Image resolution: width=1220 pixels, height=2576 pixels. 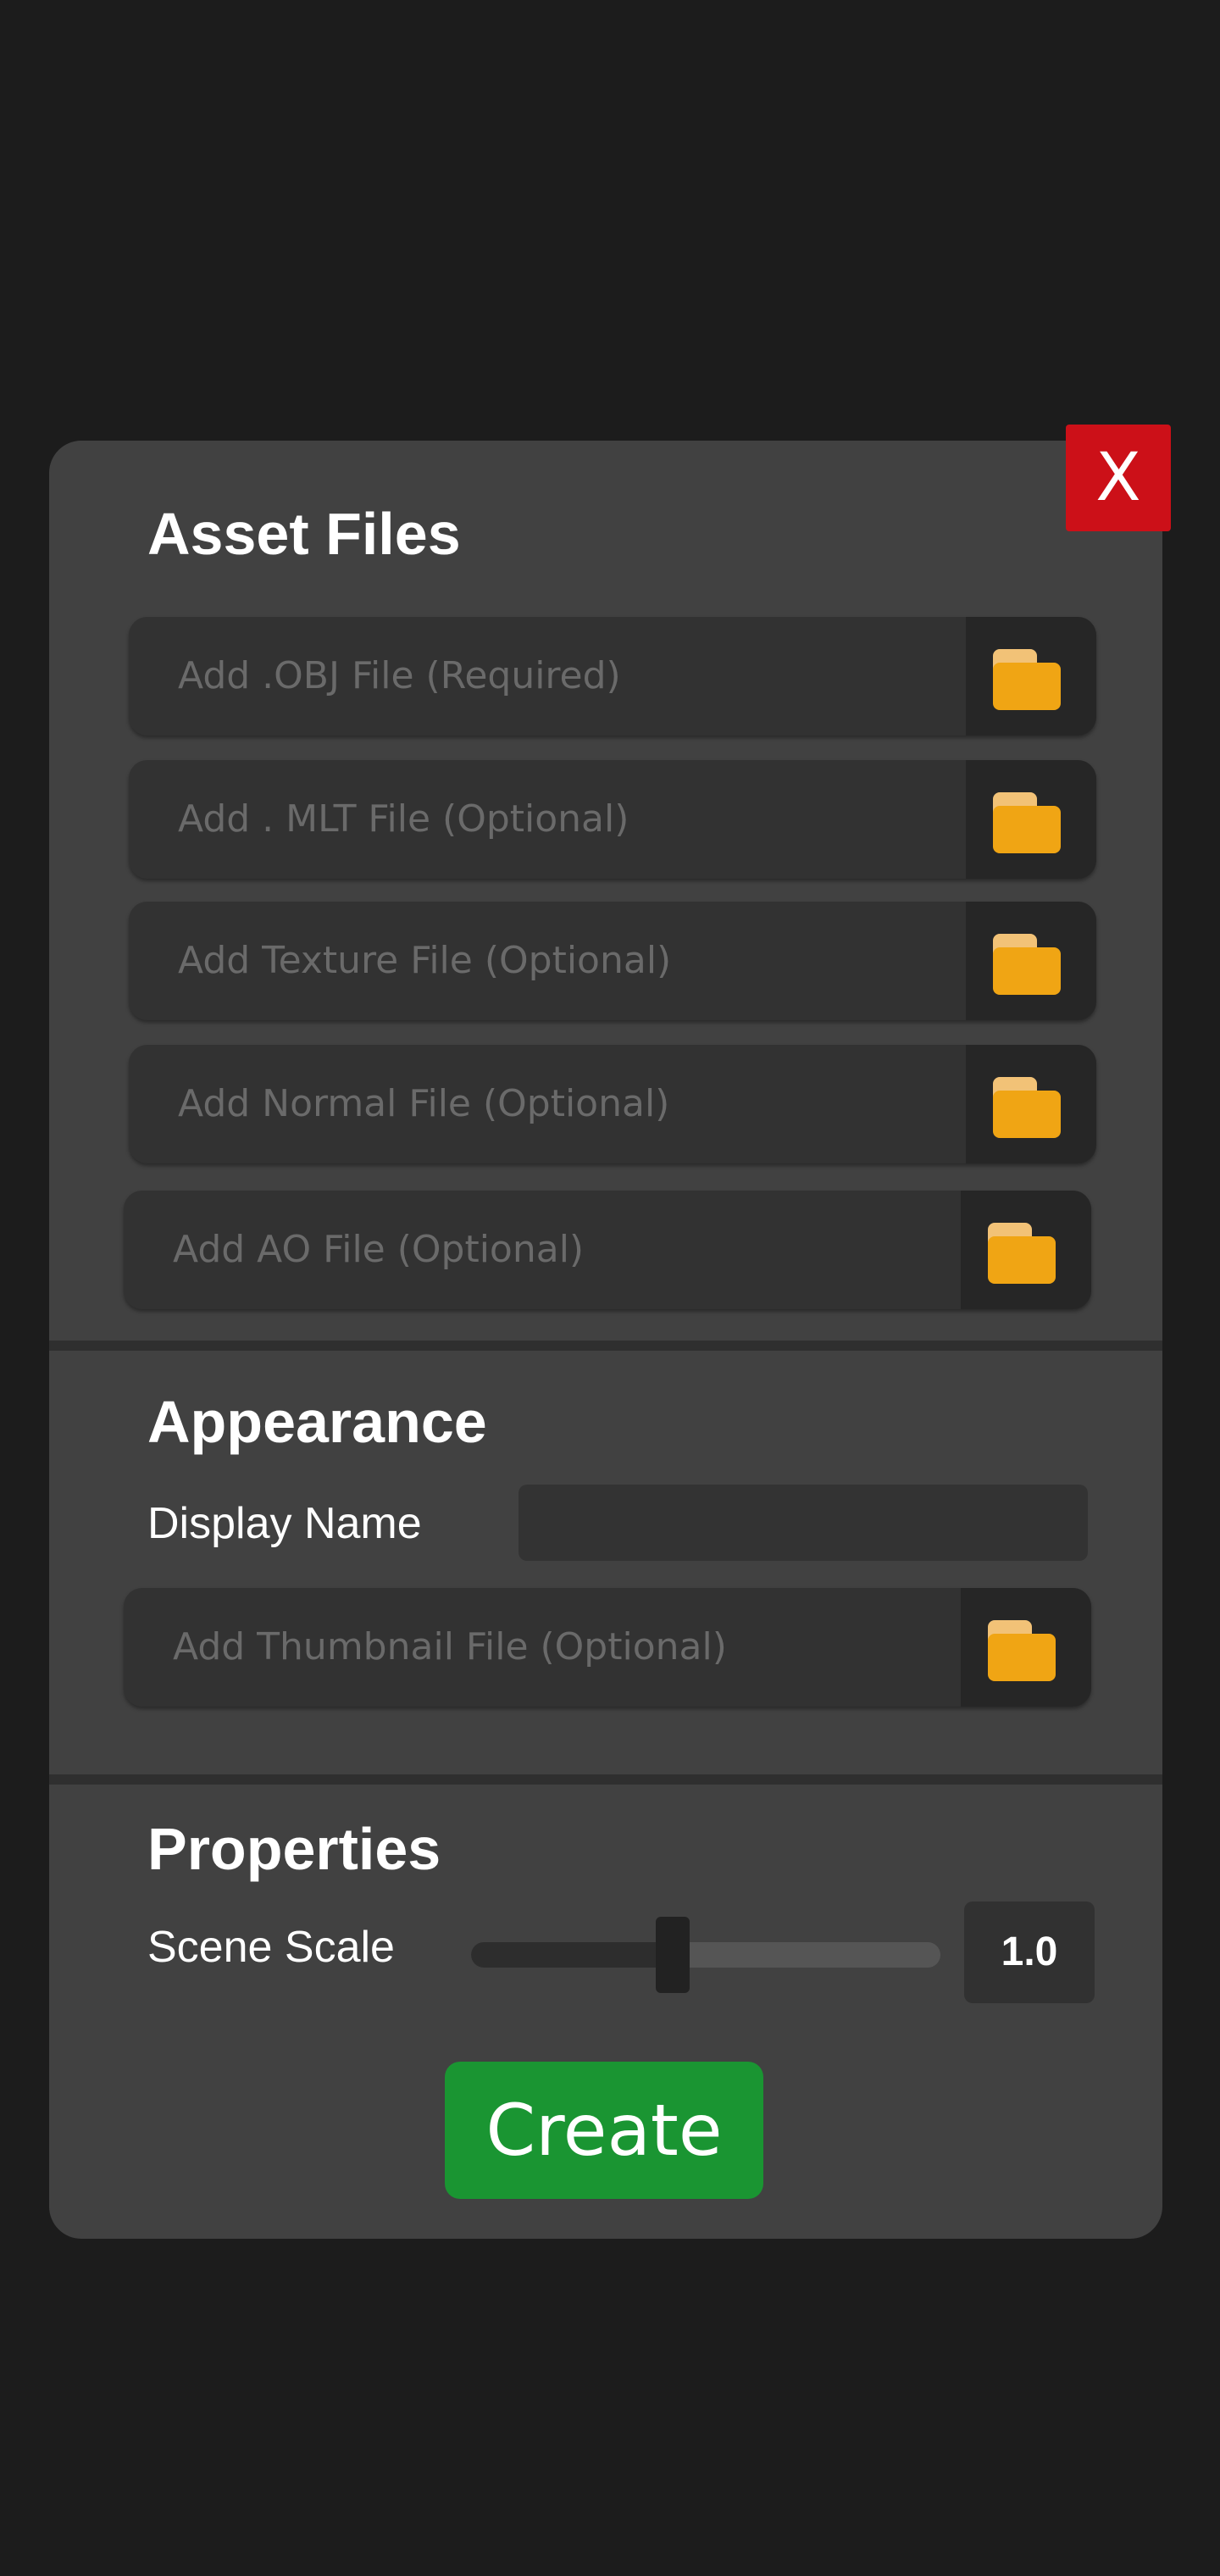 I want to click on obj-browse-button, so click(x=1031, y=676).